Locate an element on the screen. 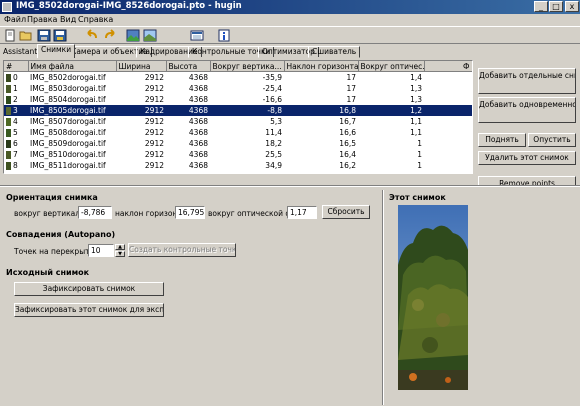  info-icon is located at coordinates (224, 35).